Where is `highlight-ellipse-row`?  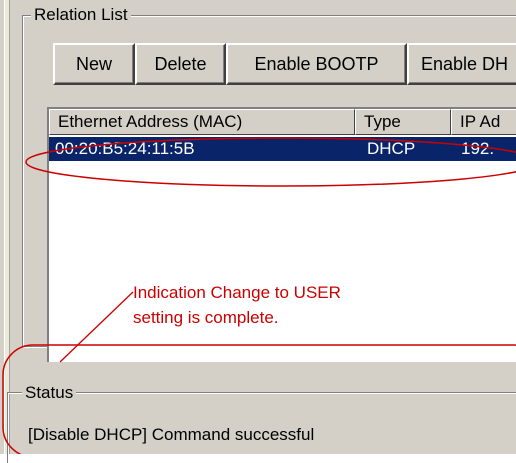 highlight-ellipse-row is located at coordinates (270, 162).